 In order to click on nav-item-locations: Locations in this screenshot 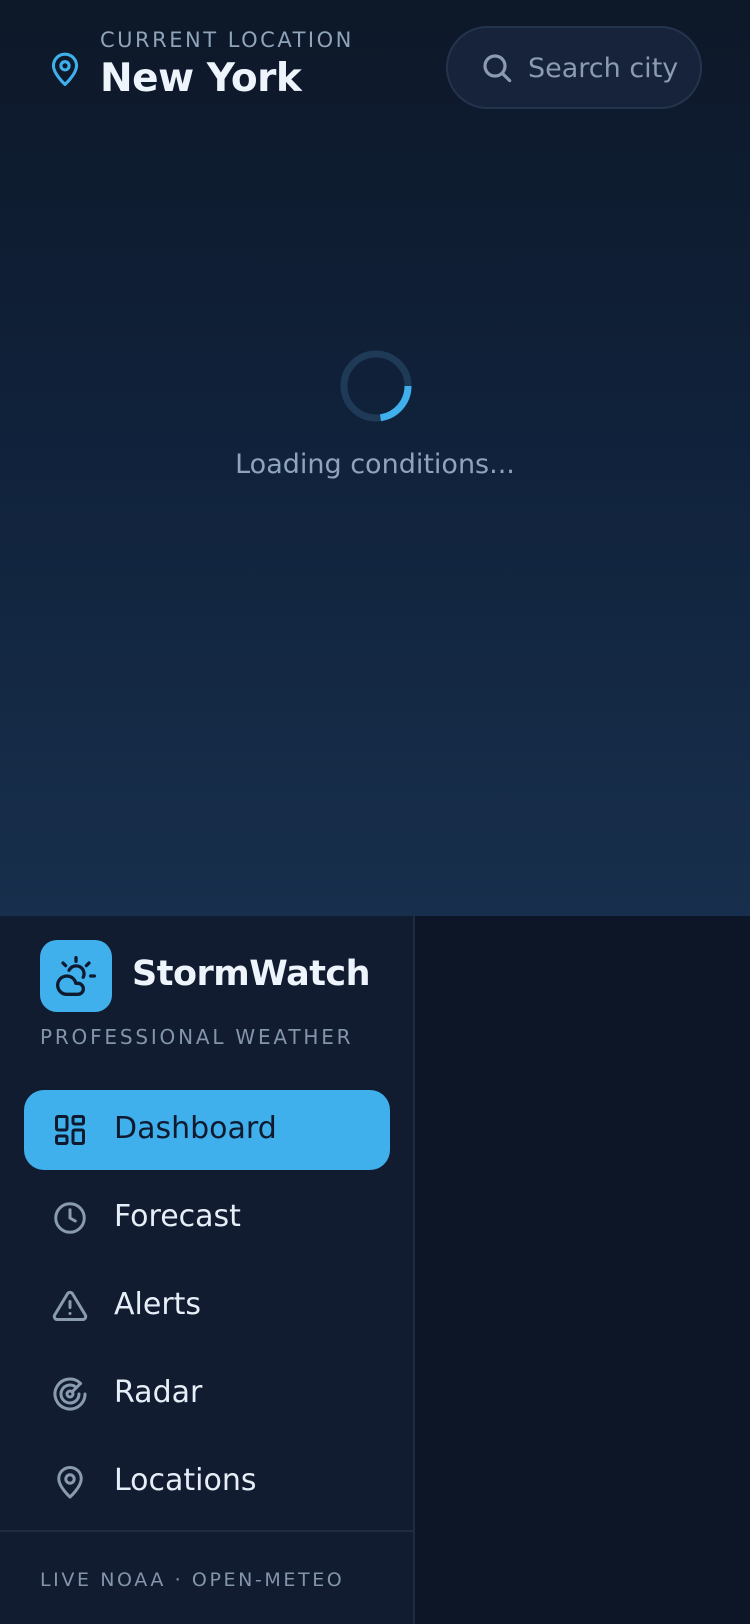, I will do `click(207, 1482)`.